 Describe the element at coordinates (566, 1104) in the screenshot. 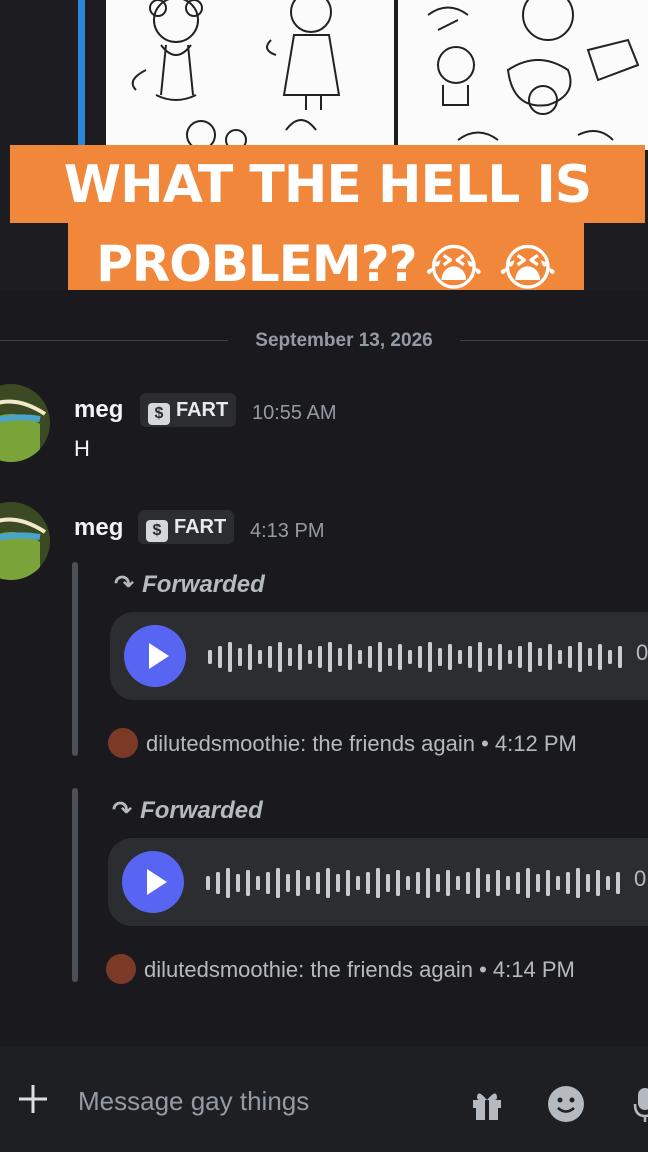

I see `emoji-icon` at that location.